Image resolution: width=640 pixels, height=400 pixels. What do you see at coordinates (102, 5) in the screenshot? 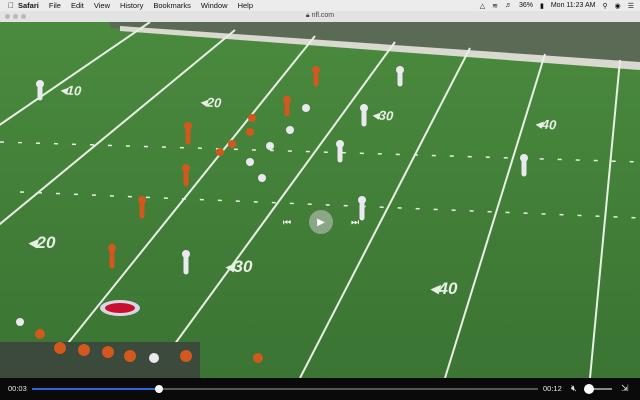
I see `menu-view: View` at bounding box center [102, 5].